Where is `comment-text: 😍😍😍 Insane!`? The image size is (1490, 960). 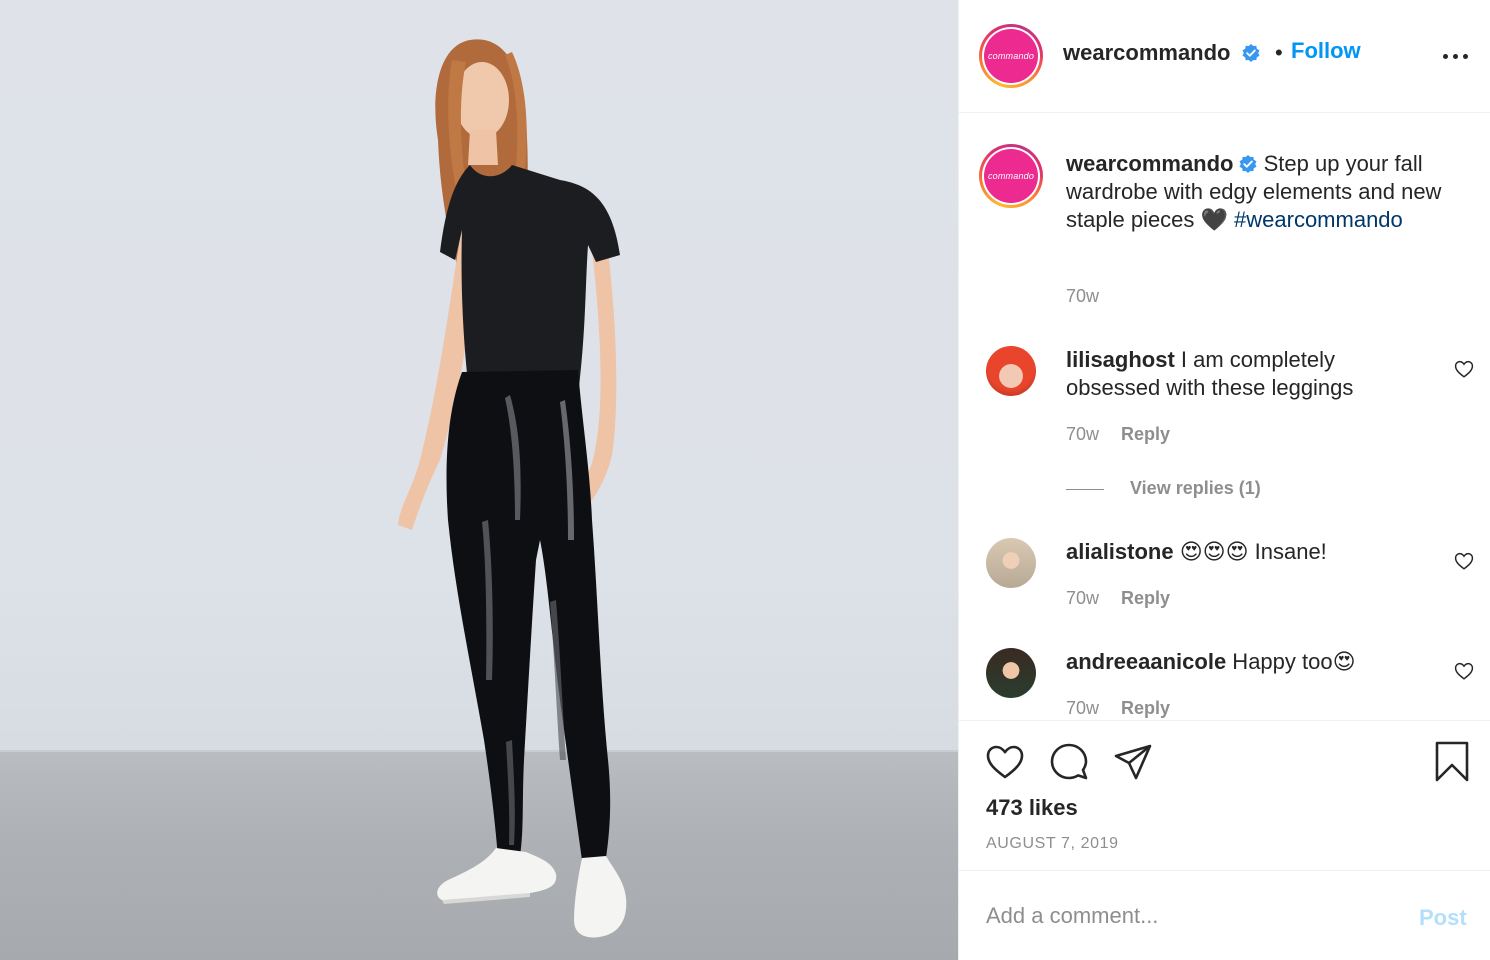 comment-text: 😍😍😍 Insane! is located at coordinates (1250, 551).